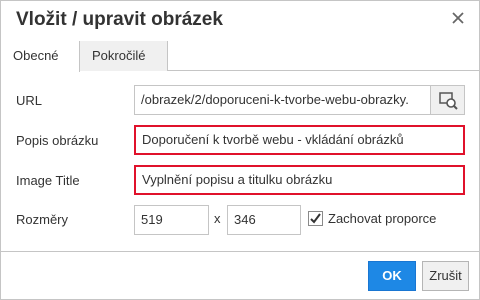  I want to click on image-search-icon, so click(448, 101).